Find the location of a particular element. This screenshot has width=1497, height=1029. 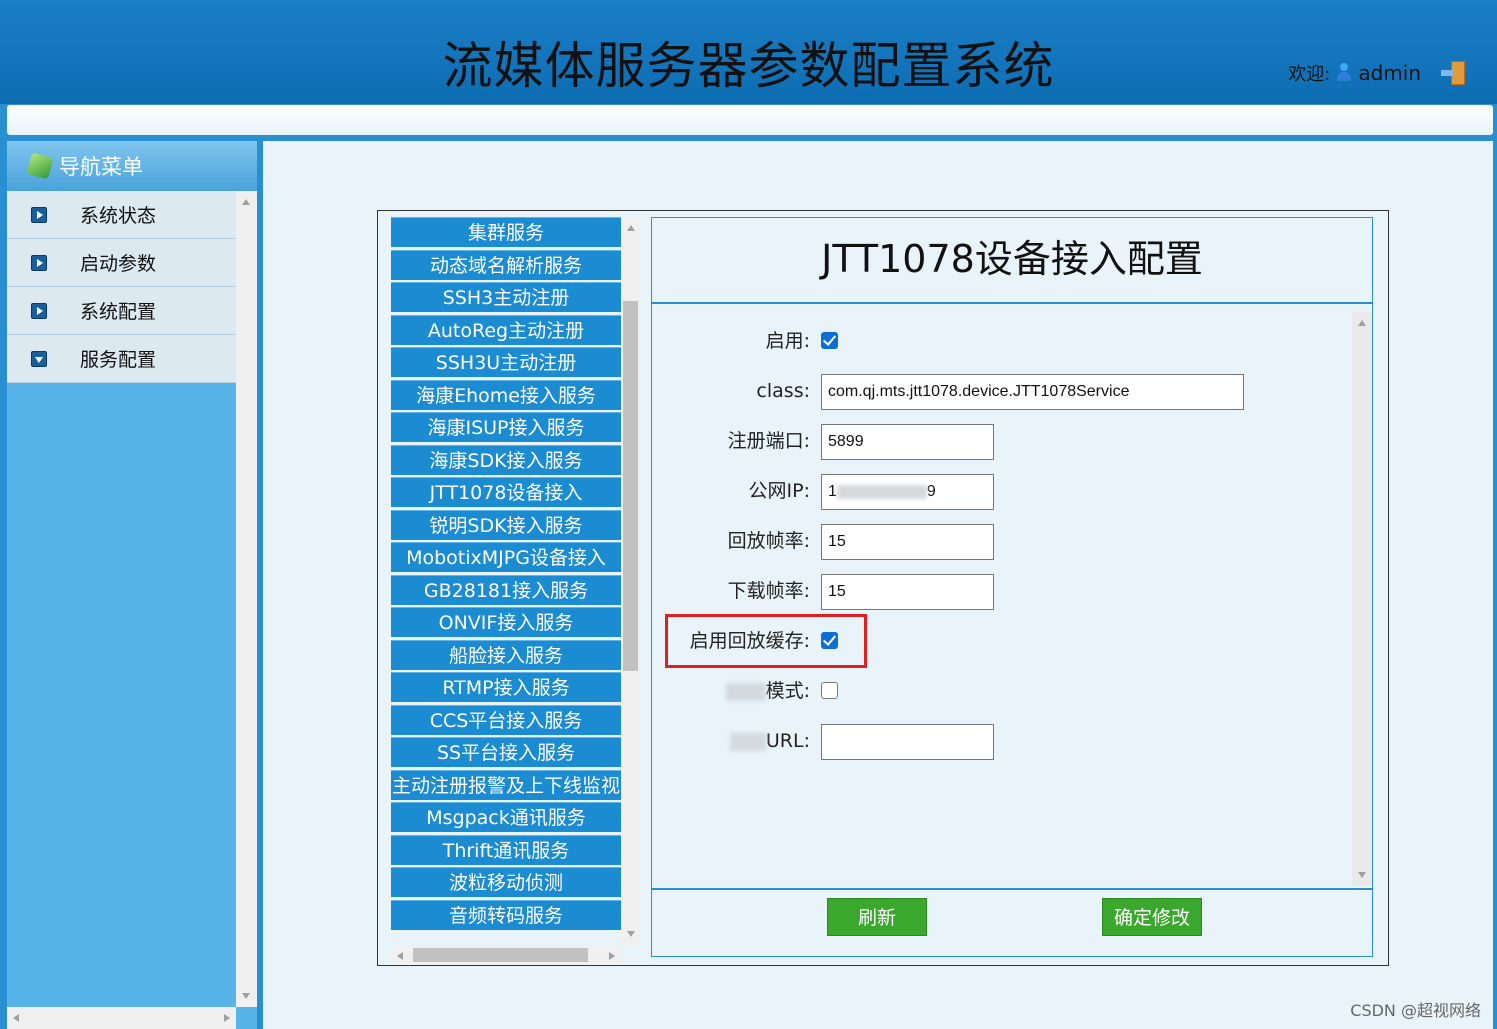

sidebar-header: 导航菜单 is located at coordinates (132, 166).